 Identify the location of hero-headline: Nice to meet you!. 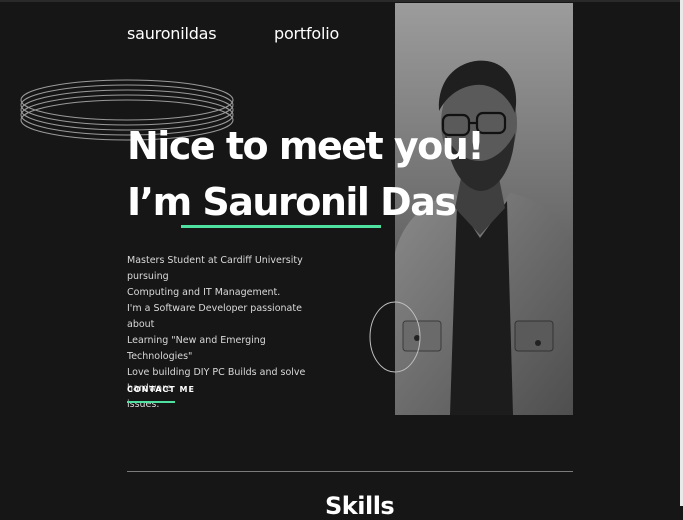
(306, 146).